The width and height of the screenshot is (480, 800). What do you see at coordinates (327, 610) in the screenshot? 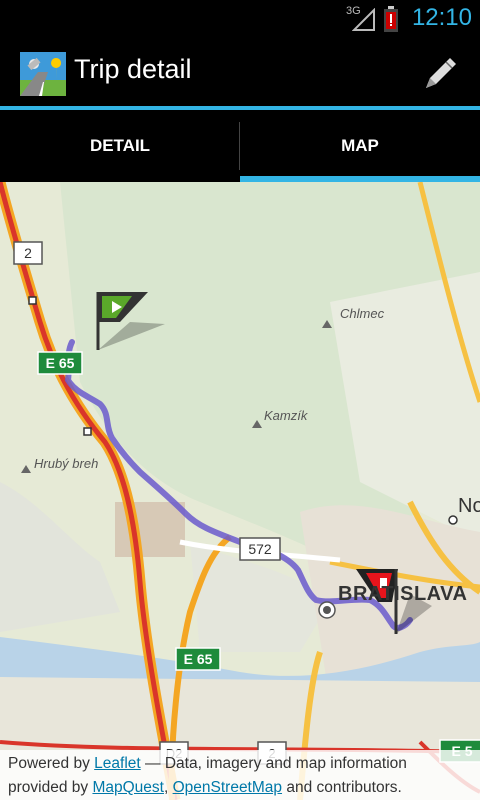
I see `landmark-icon-center` at bounding box center [327, 610].